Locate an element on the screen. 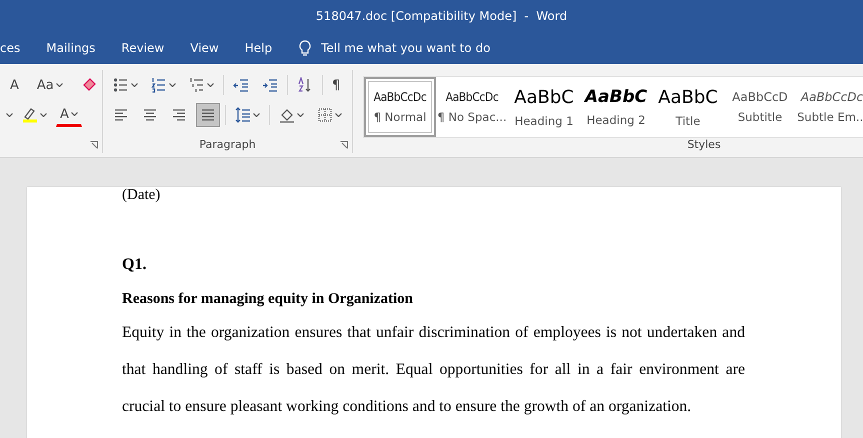 This screenshot has width=863, height=438. increase-indent-icon is located at coordinates (270, 85).